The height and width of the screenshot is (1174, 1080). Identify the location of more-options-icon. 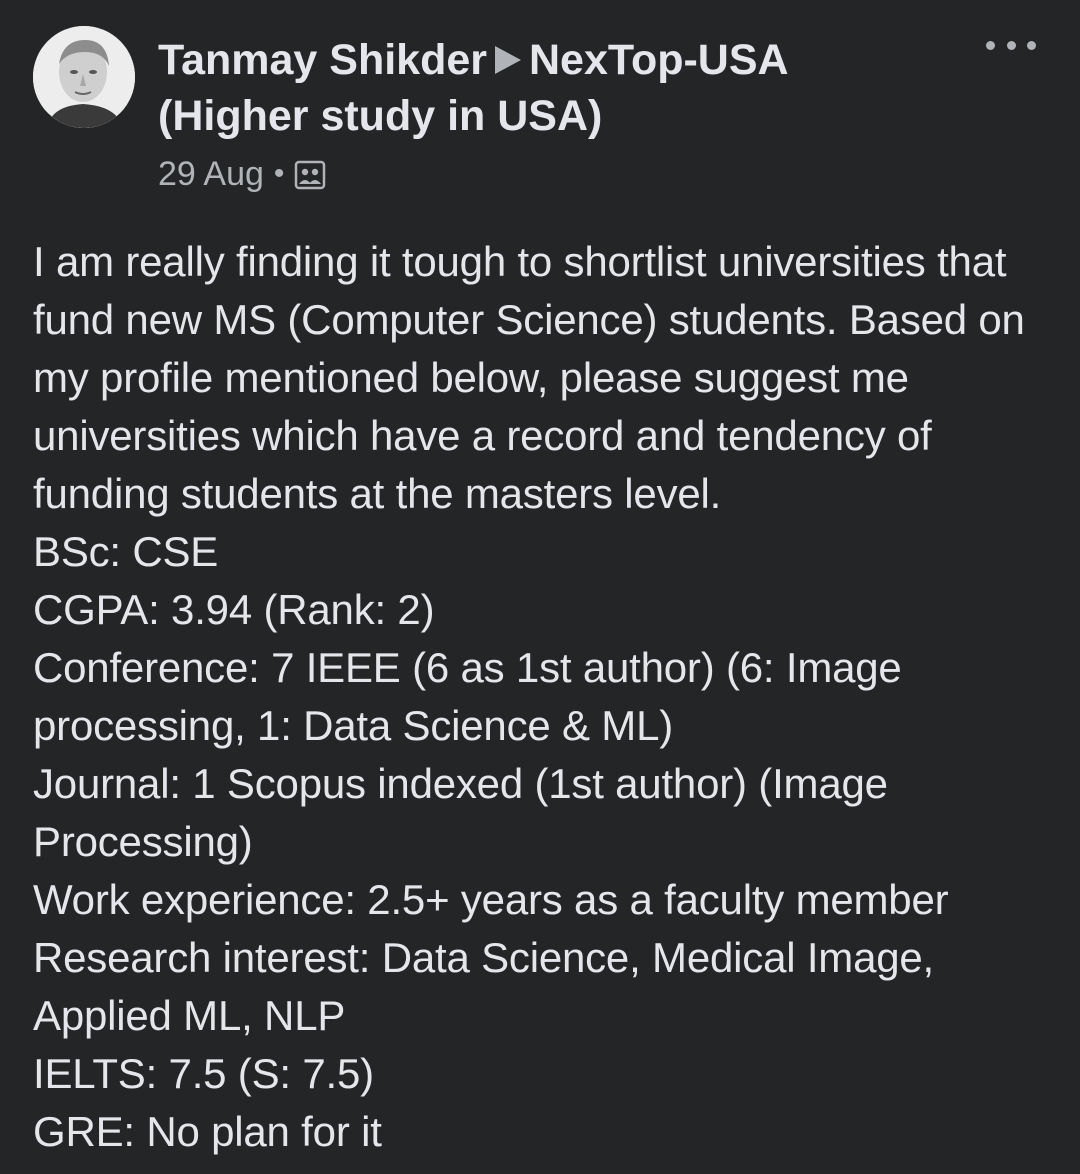
(1011, 45).